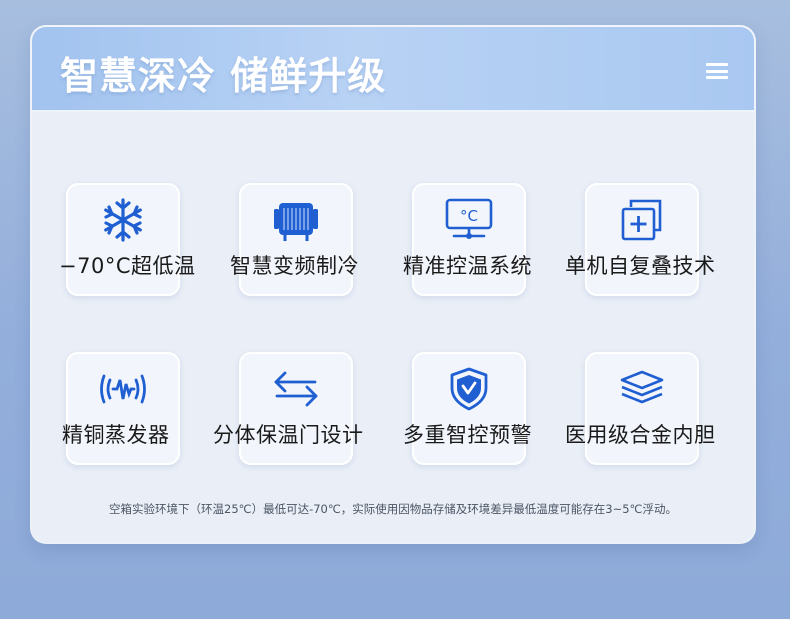  What do you see at coordinates (223, 76) in the screenshot?
I see `page-title: 智慧深冷 储鲜升级` at bounding box center [223, 76].